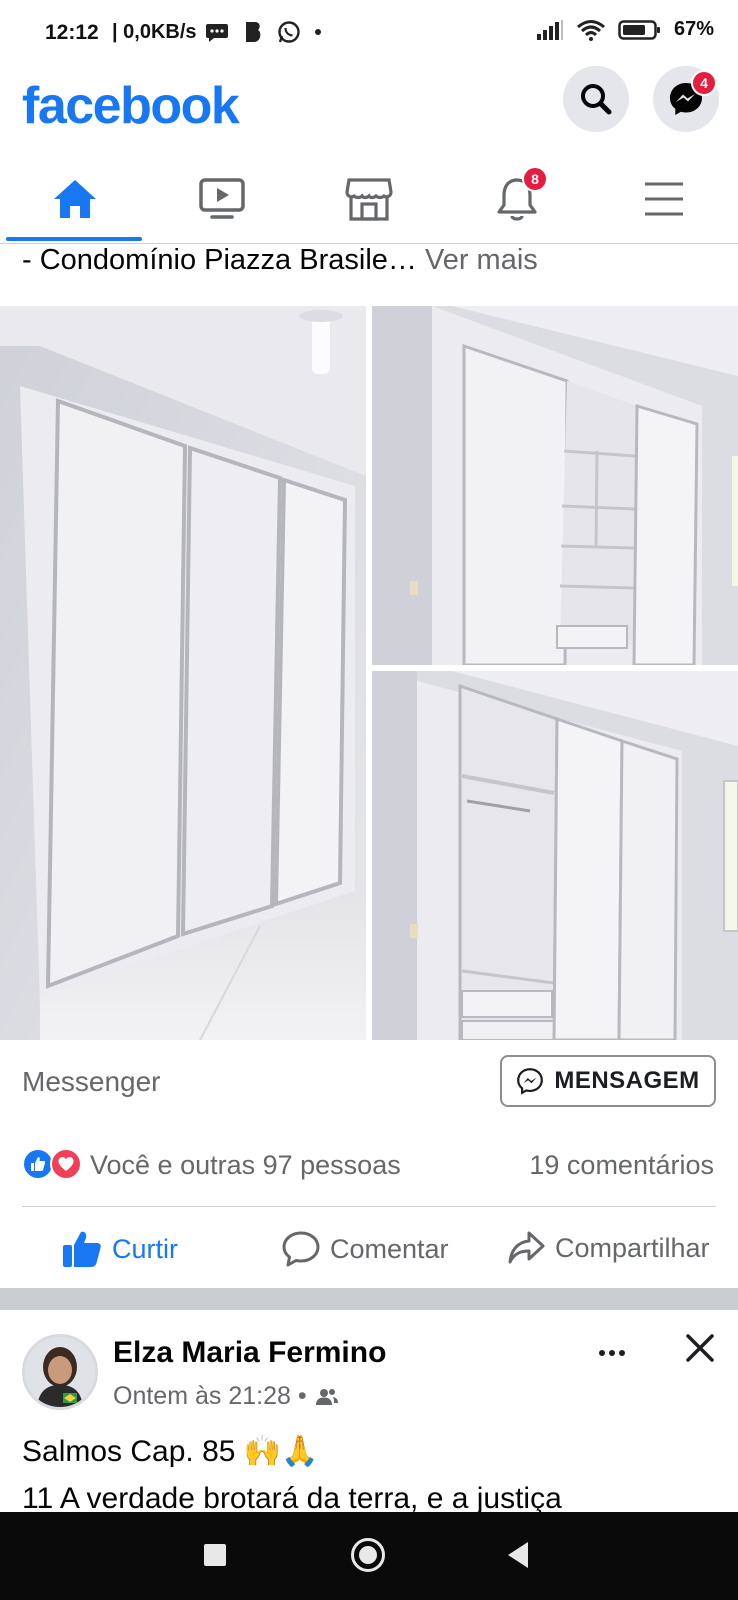 Image resolution: width=738 pixels, height=1600 pixels. Describe the element at coordinates (72, 32) in the screenshot. I see `status-time: 12:12` at that location.